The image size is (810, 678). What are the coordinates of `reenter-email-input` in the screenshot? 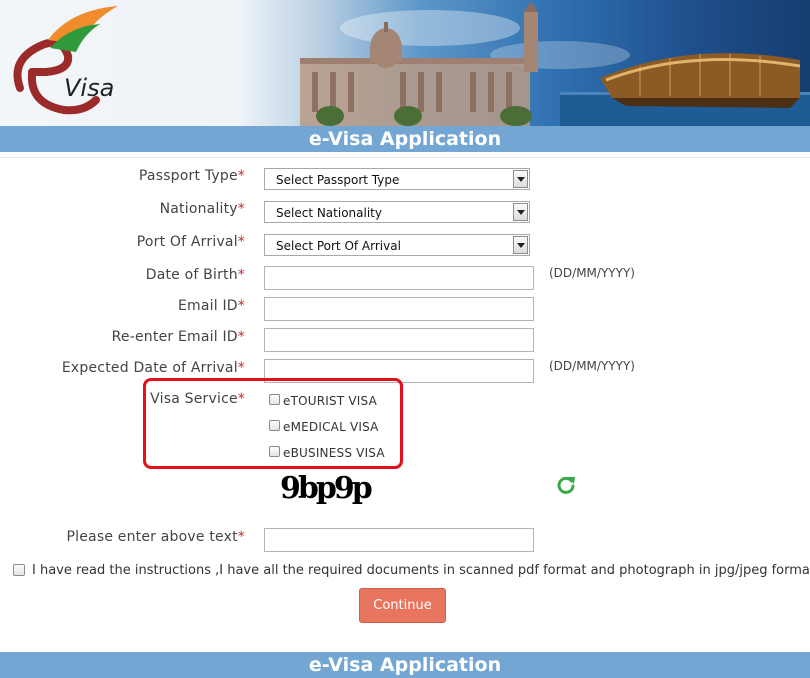 It's located at (399, 340).